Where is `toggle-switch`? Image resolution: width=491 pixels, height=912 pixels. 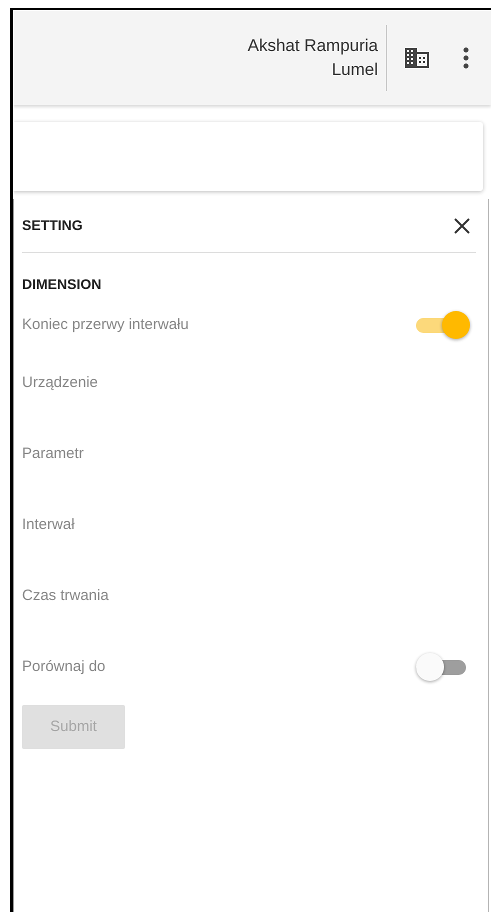 toggle-switch is located at coordinates (443, 325).